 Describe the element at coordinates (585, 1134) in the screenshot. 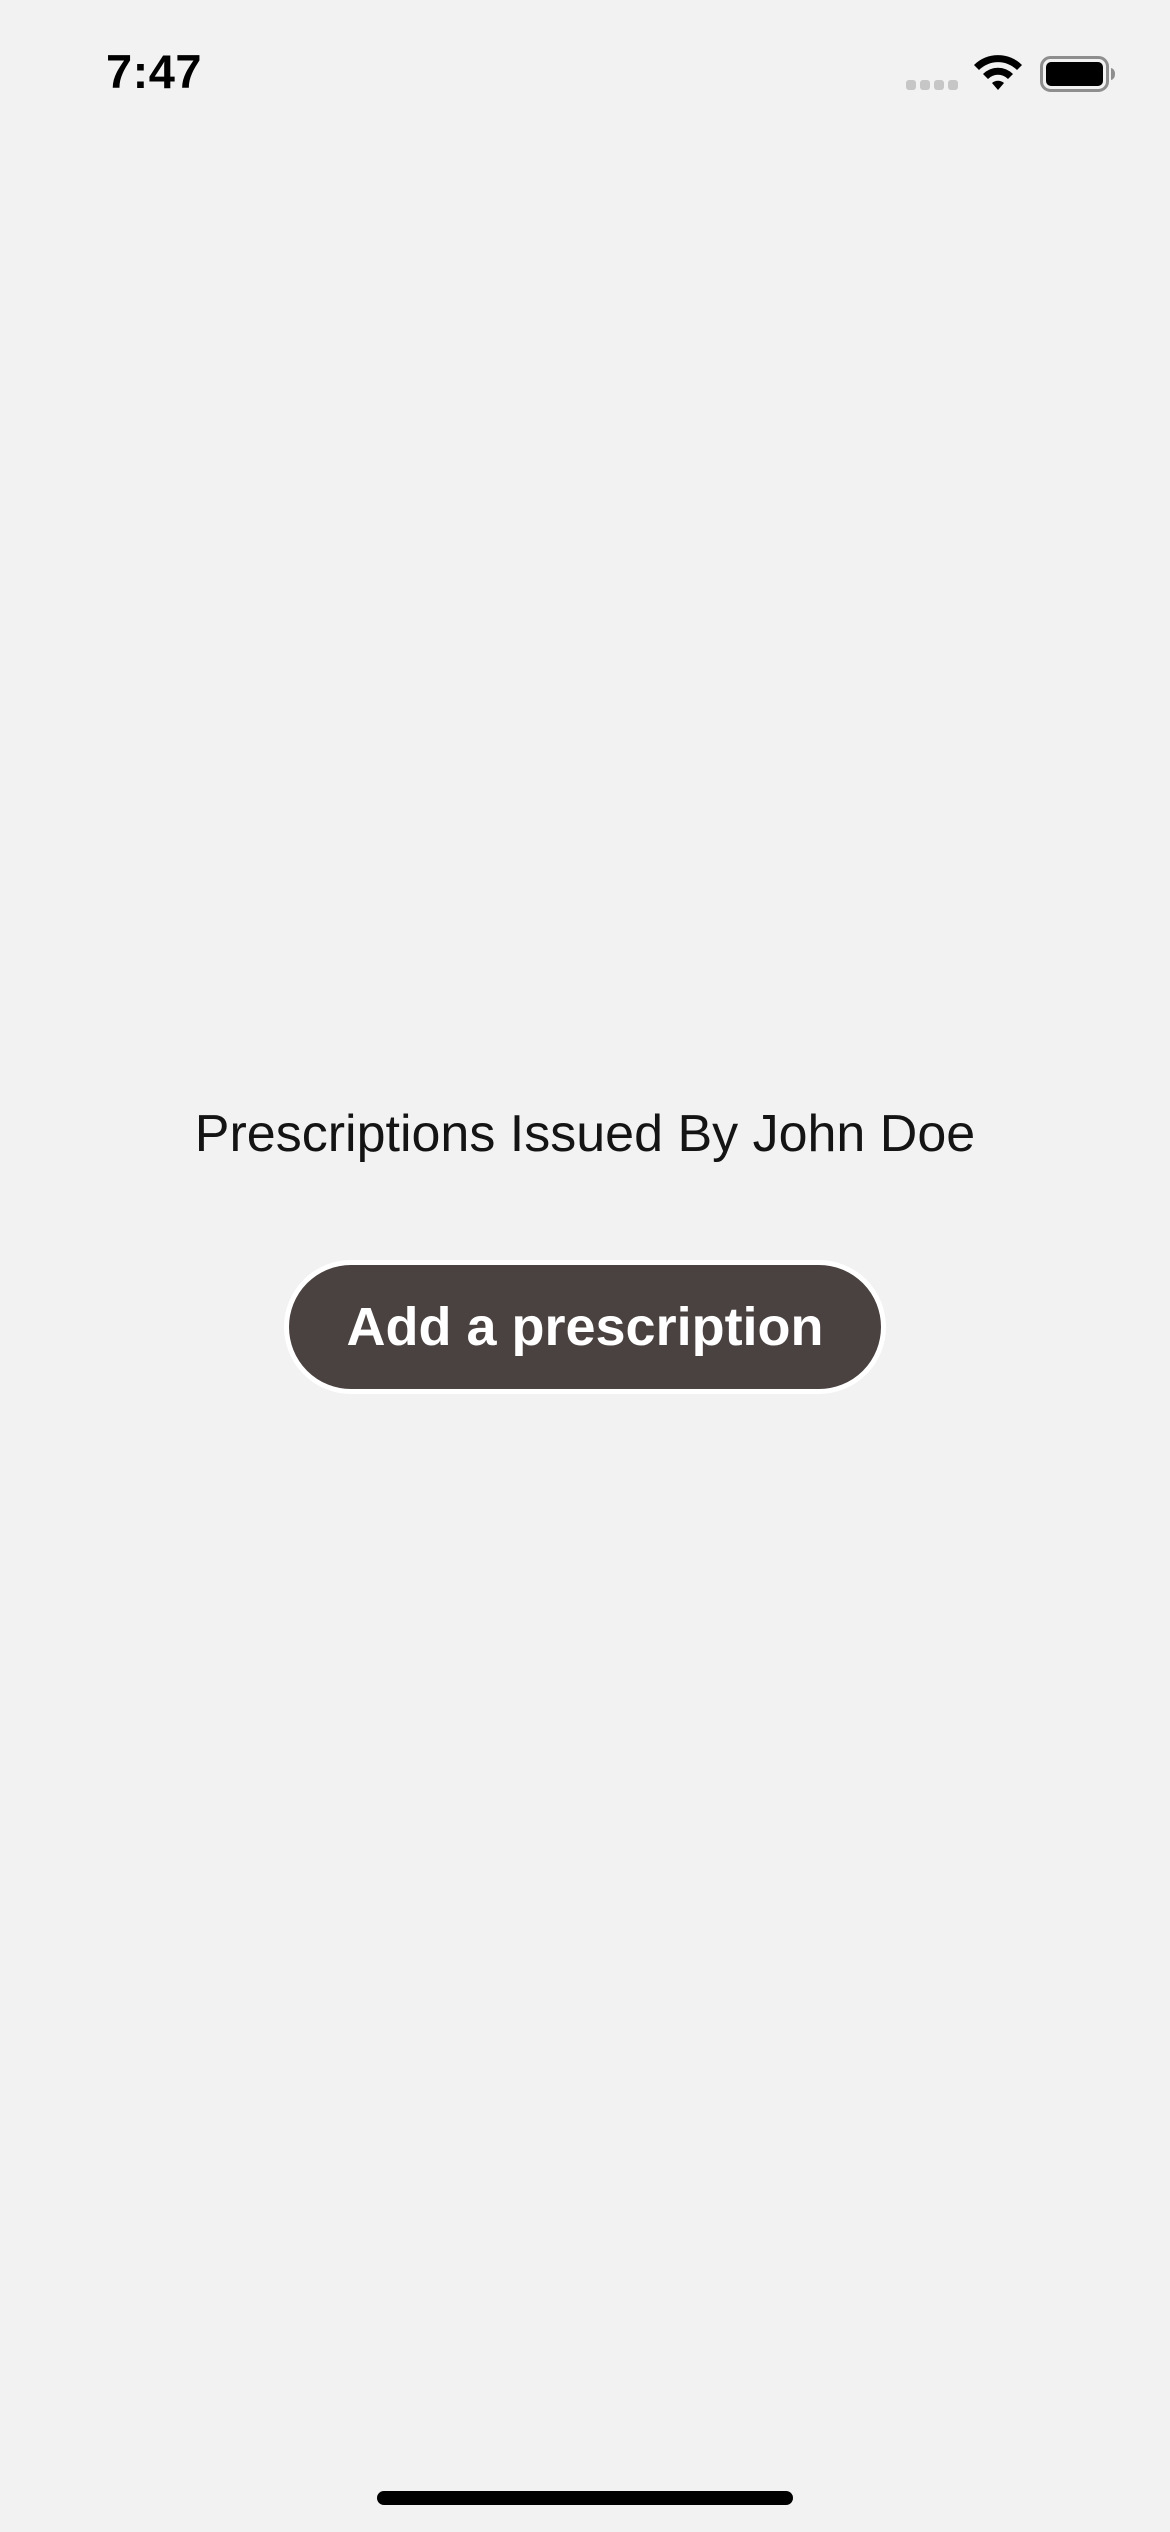

I see `page-title: Prescriptions Issued By John Doe` at that location.